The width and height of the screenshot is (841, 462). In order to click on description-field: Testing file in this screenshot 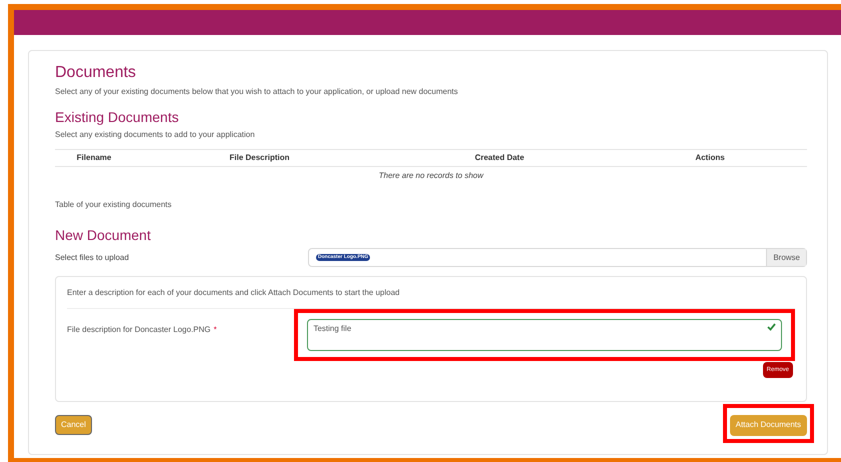, I will do `click(544, 335)`.